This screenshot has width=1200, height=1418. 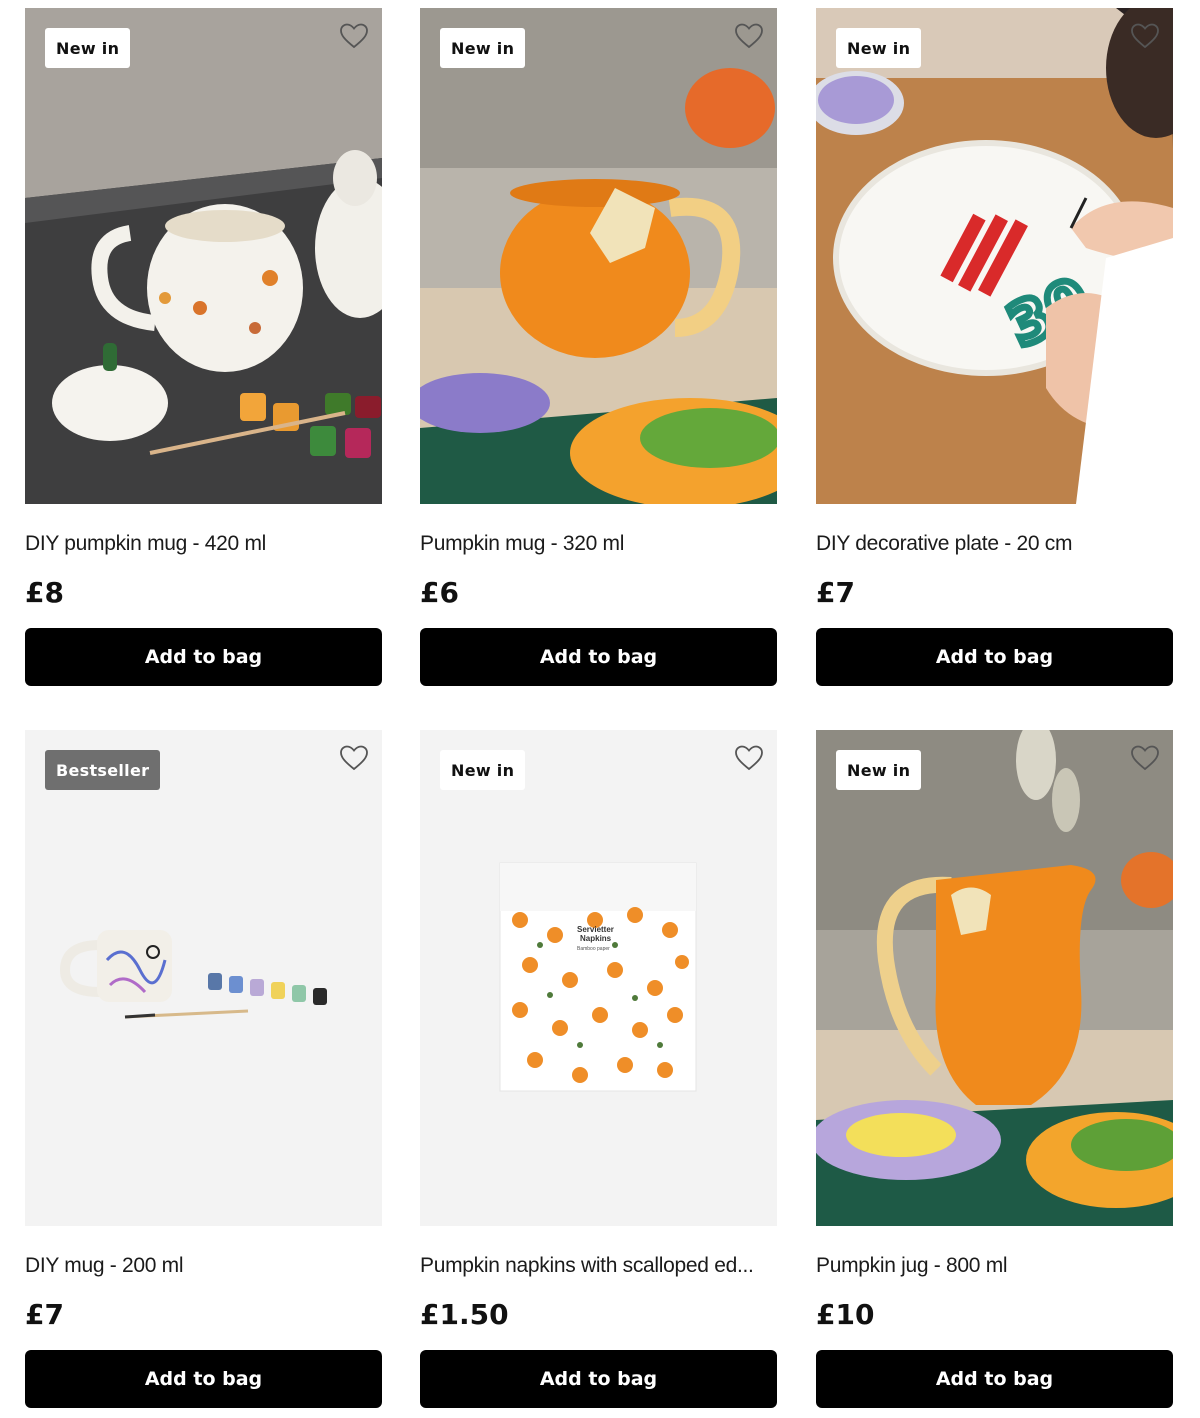 I want to click on product-image: Servietter Napkins Bamboo paper New in, so click(x=598, y=978).